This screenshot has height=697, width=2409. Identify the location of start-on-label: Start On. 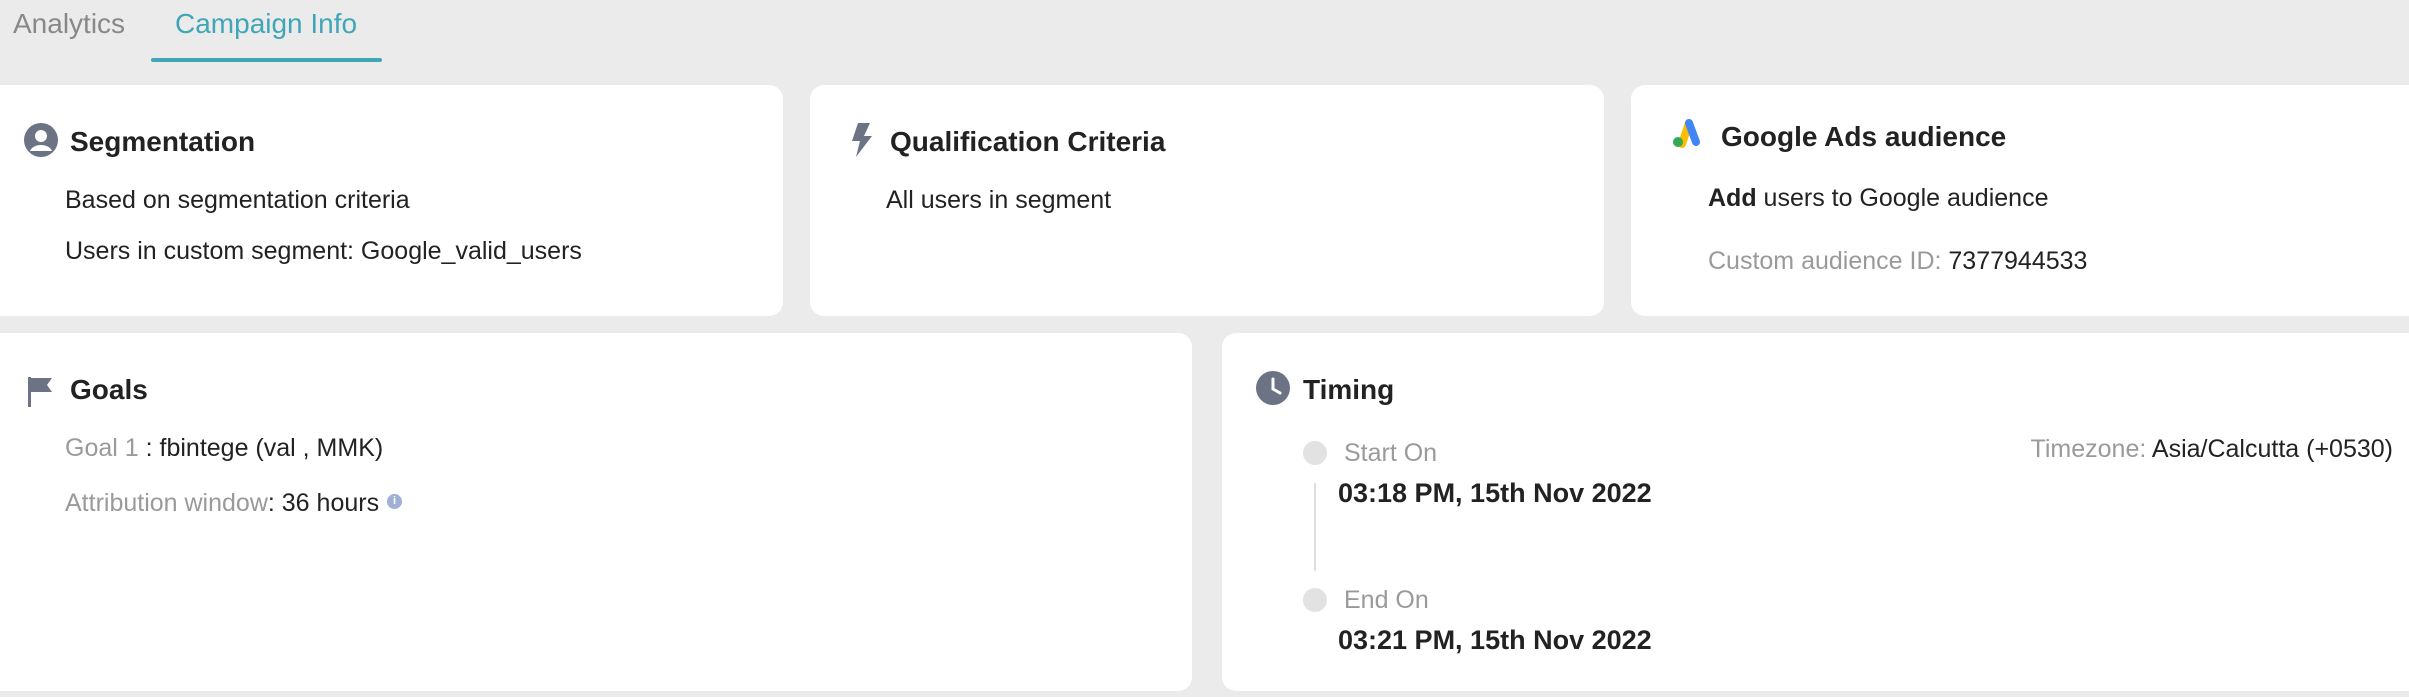
(1391, 453).